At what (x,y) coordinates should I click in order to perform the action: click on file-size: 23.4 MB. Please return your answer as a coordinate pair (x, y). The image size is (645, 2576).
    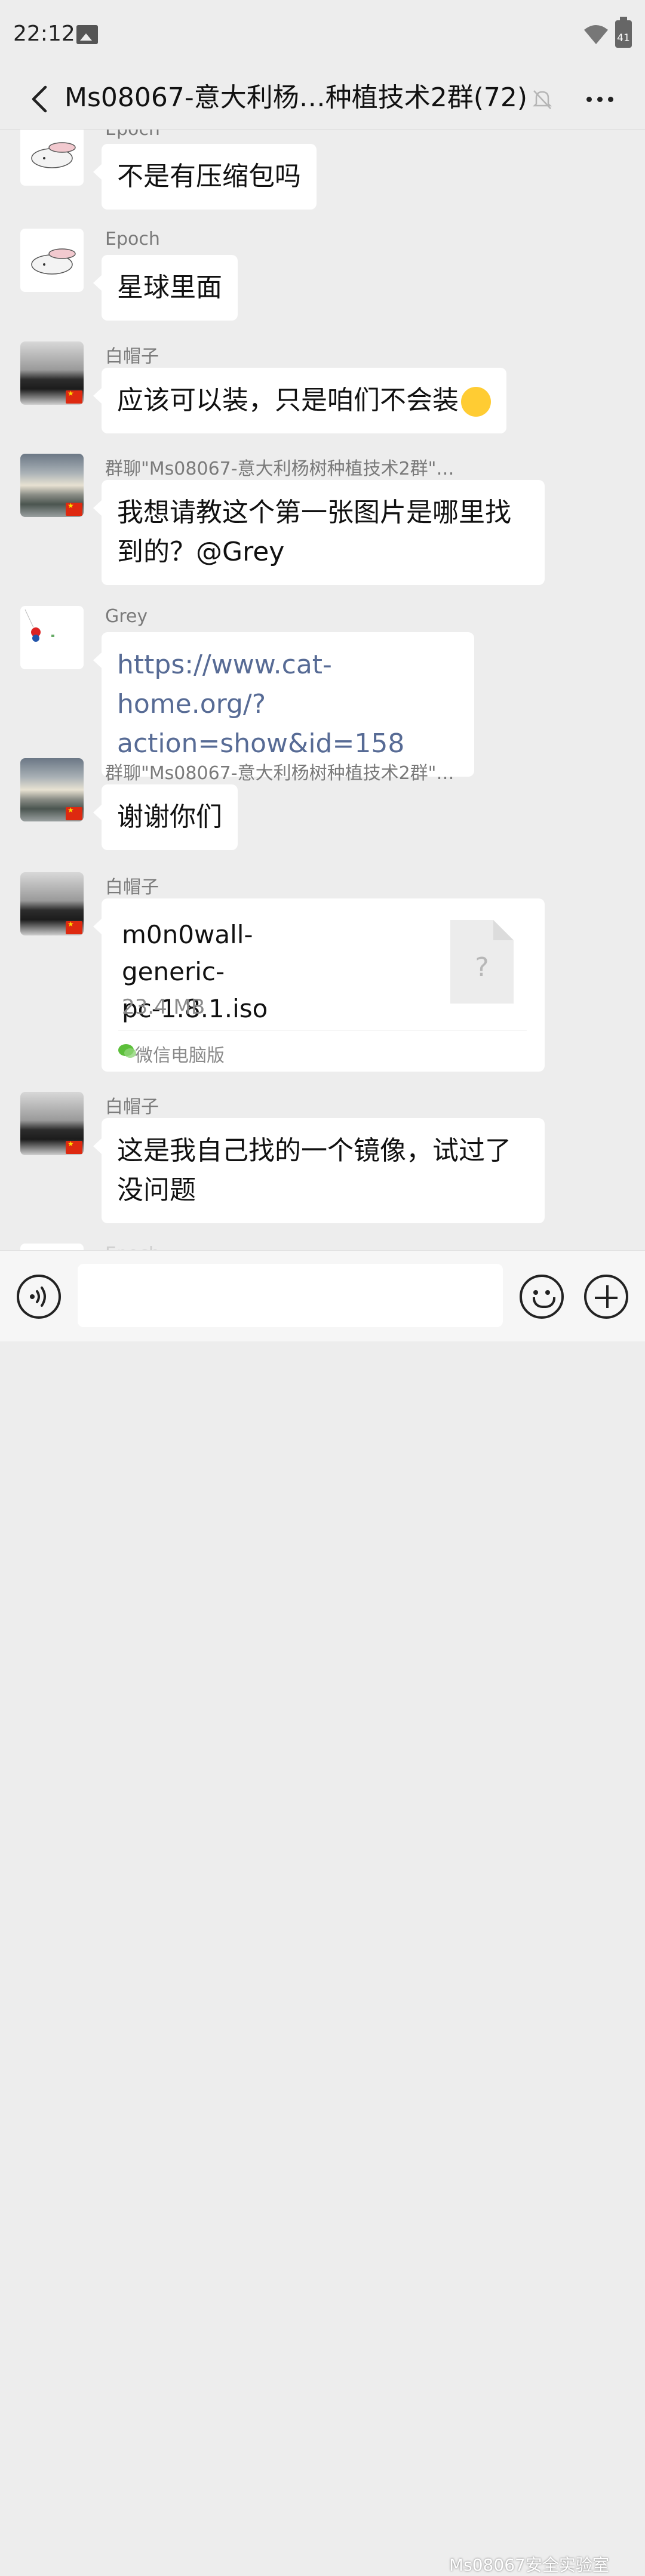
    Looking at the image, I should click on (163, 1007).